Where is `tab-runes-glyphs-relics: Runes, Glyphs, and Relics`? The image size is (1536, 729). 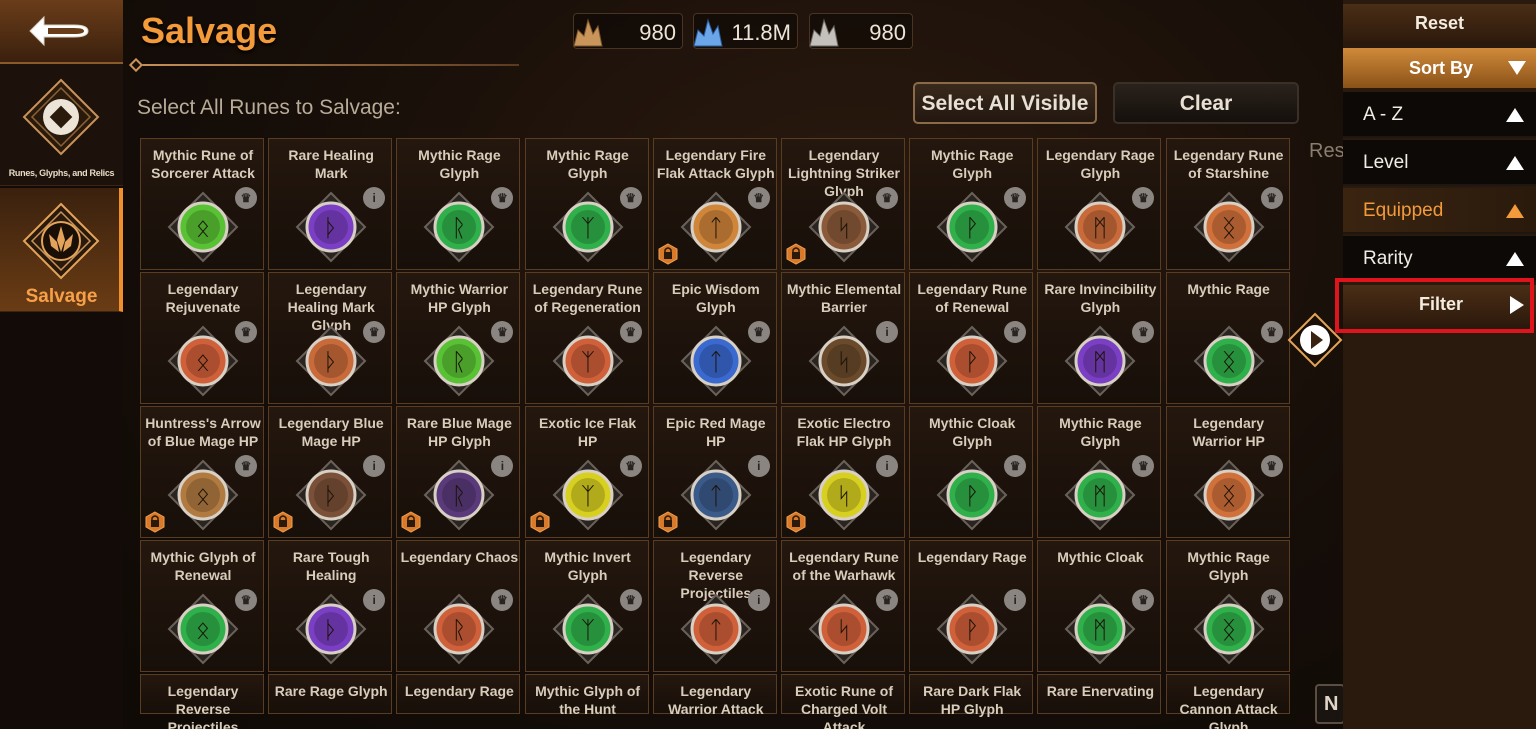
tab-runes-glyphs-relics: Runes, Glyphs, and Relics is located at coordinates (61, 125).